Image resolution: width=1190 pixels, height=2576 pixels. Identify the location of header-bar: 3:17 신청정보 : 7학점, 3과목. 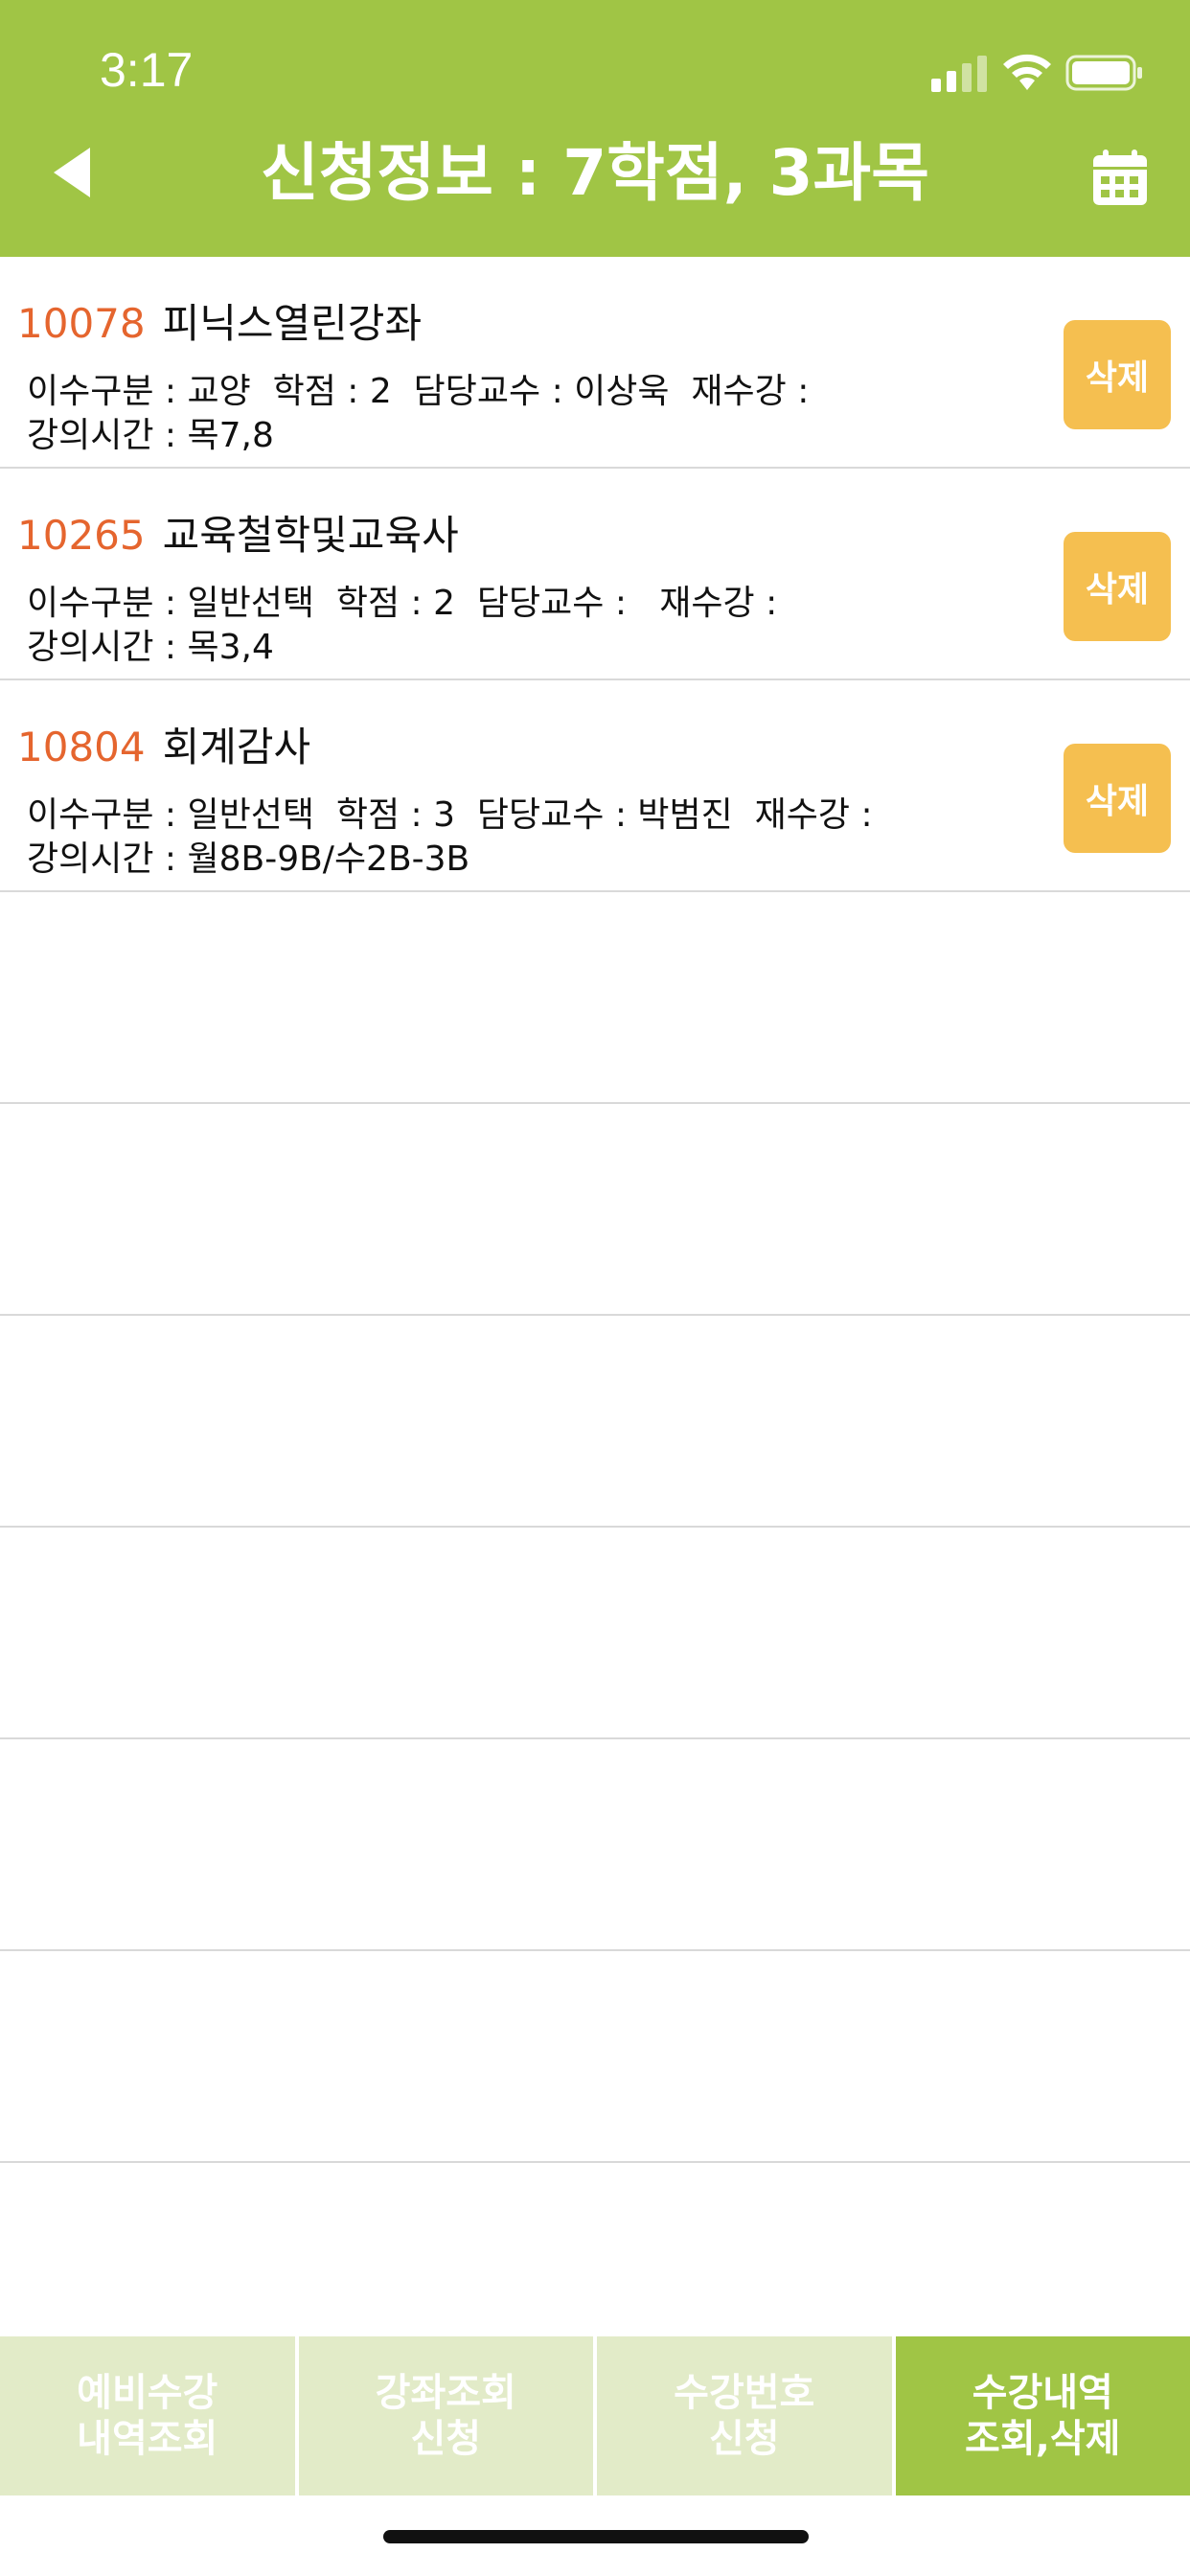
(595, 128).